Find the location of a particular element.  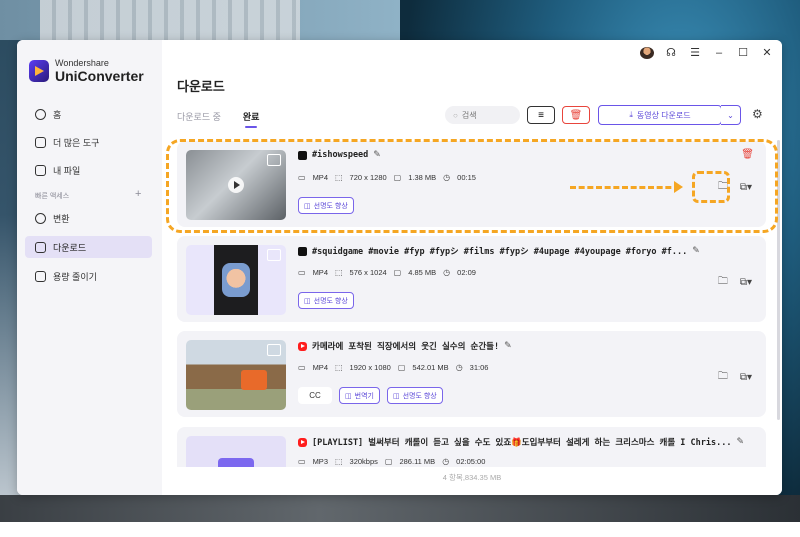

uniconverter-logo-icon is located at coordinates (39, 71).